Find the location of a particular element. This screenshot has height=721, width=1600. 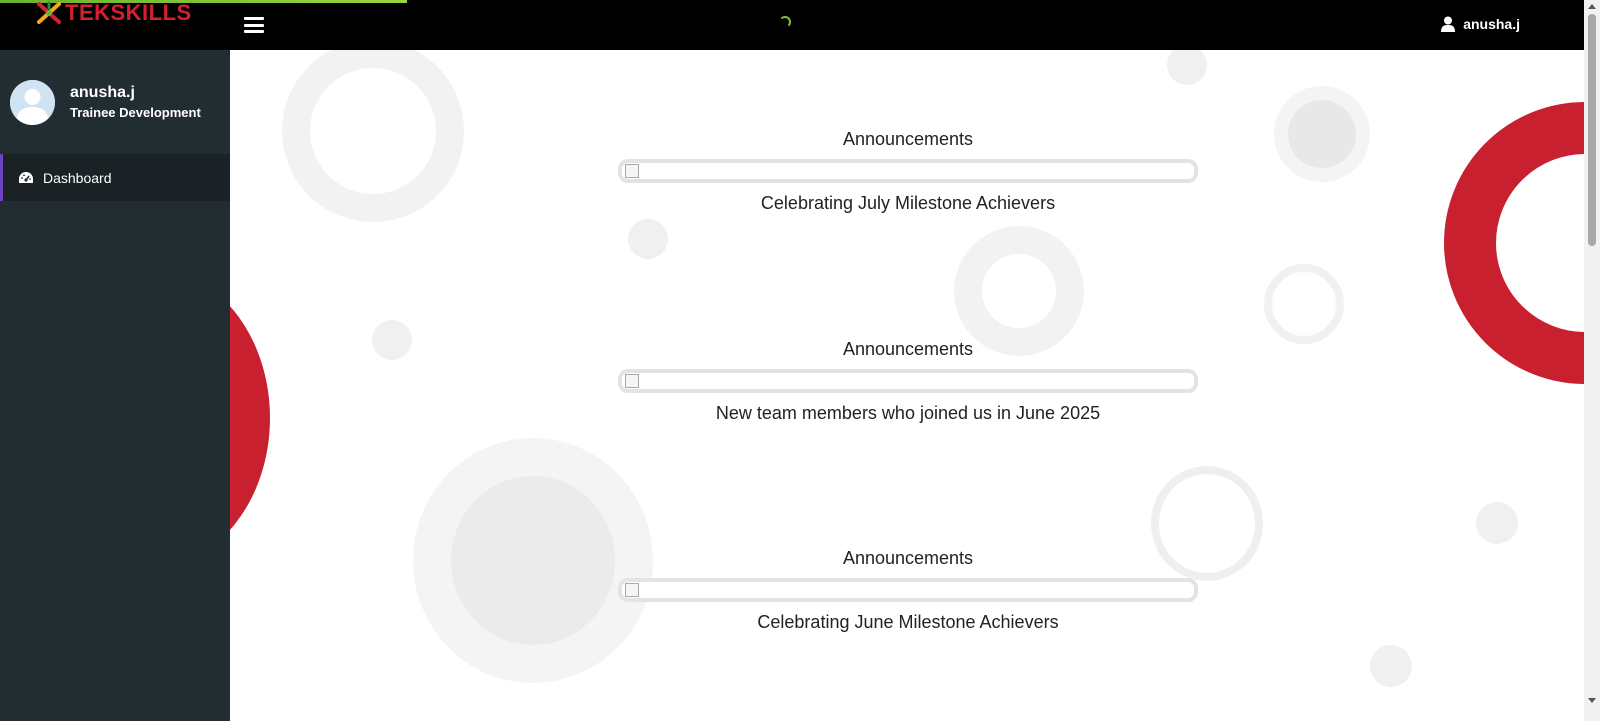

logo-text: TEKSKILLS is located at coordinates (128, 12).